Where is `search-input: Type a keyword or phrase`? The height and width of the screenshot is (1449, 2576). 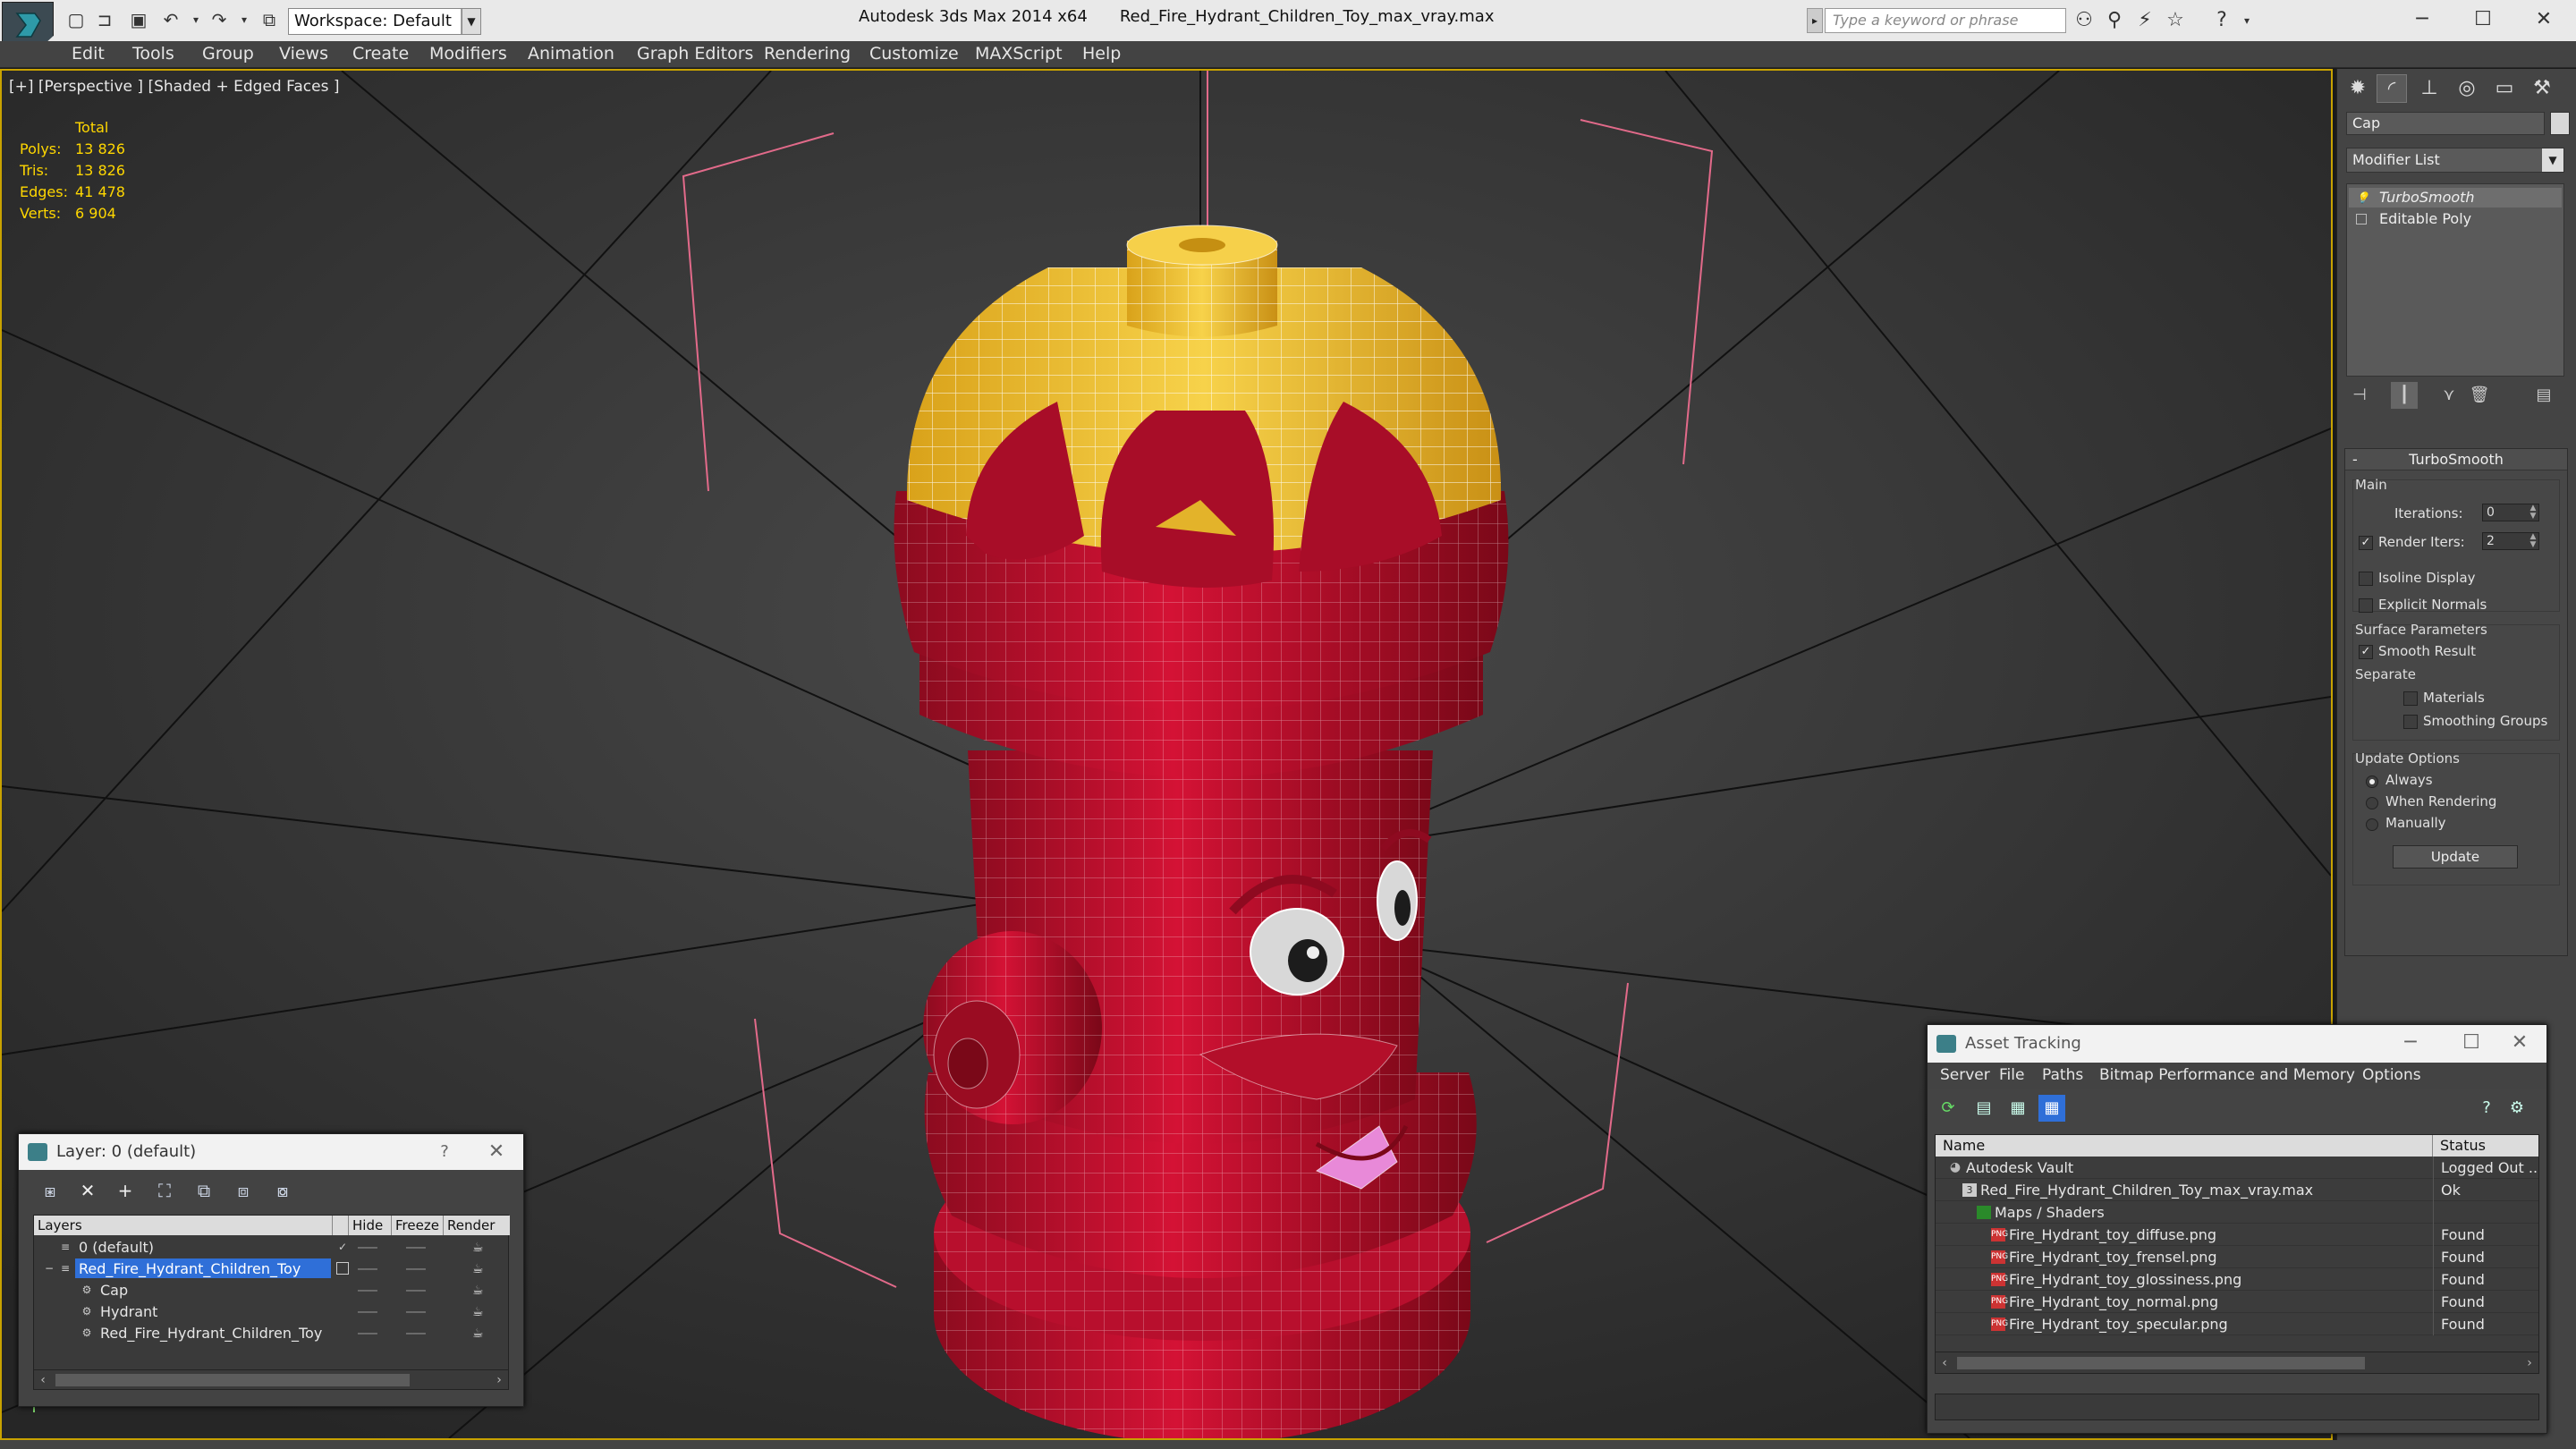
search-input: Type a keyword or phrase is located at coordinates (1945, 20).